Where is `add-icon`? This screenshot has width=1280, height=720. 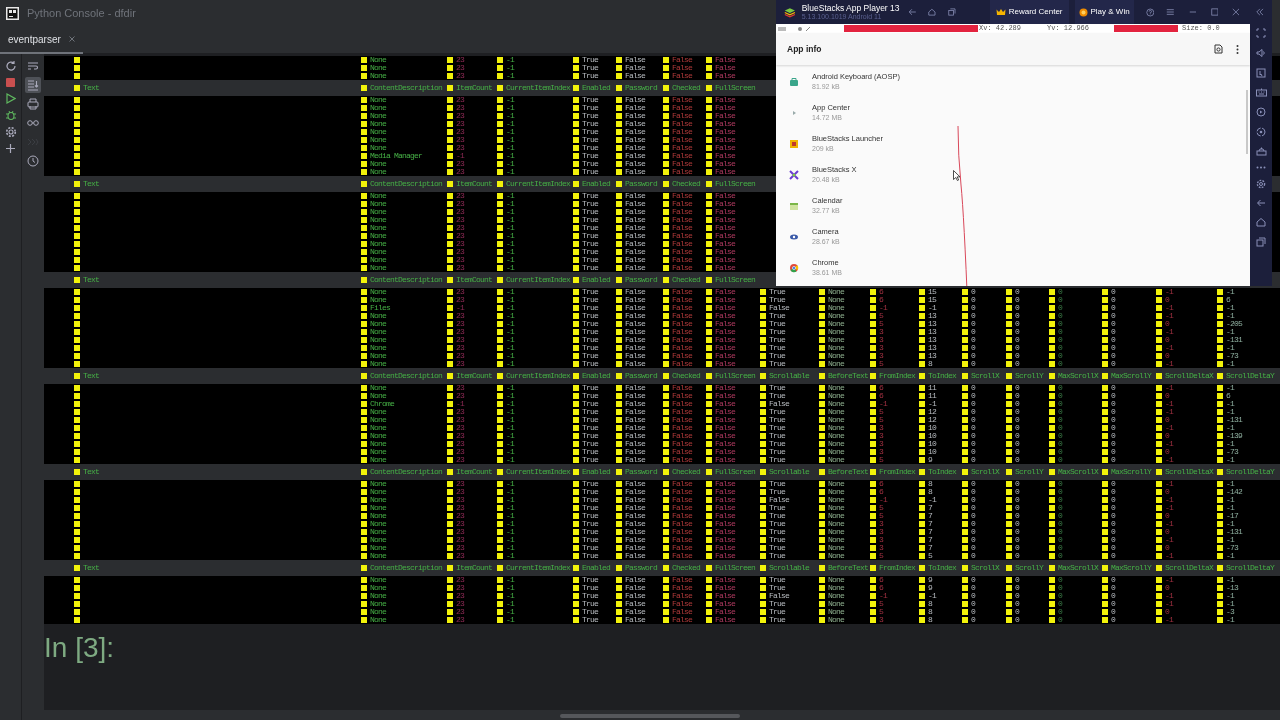 add-icon is located at coordinates (10, 148).